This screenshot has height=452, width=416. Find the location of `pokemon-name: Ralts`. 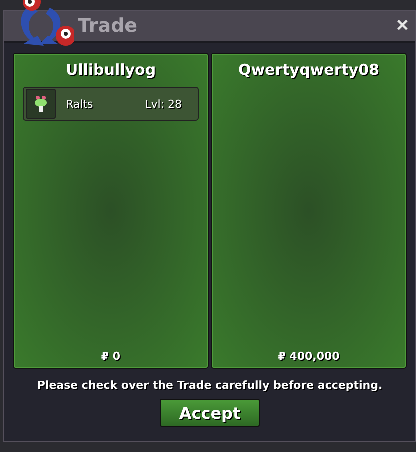

pokemon-name: Ralts is located at coordinates (80, 104).